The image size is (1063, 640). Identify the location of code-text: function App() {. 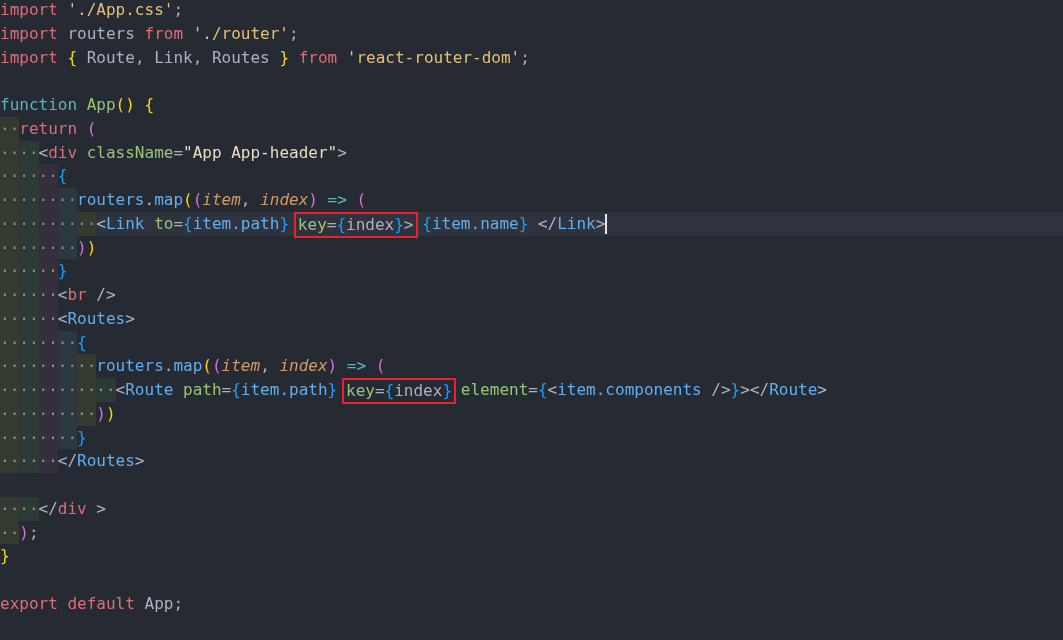
(77, 104).